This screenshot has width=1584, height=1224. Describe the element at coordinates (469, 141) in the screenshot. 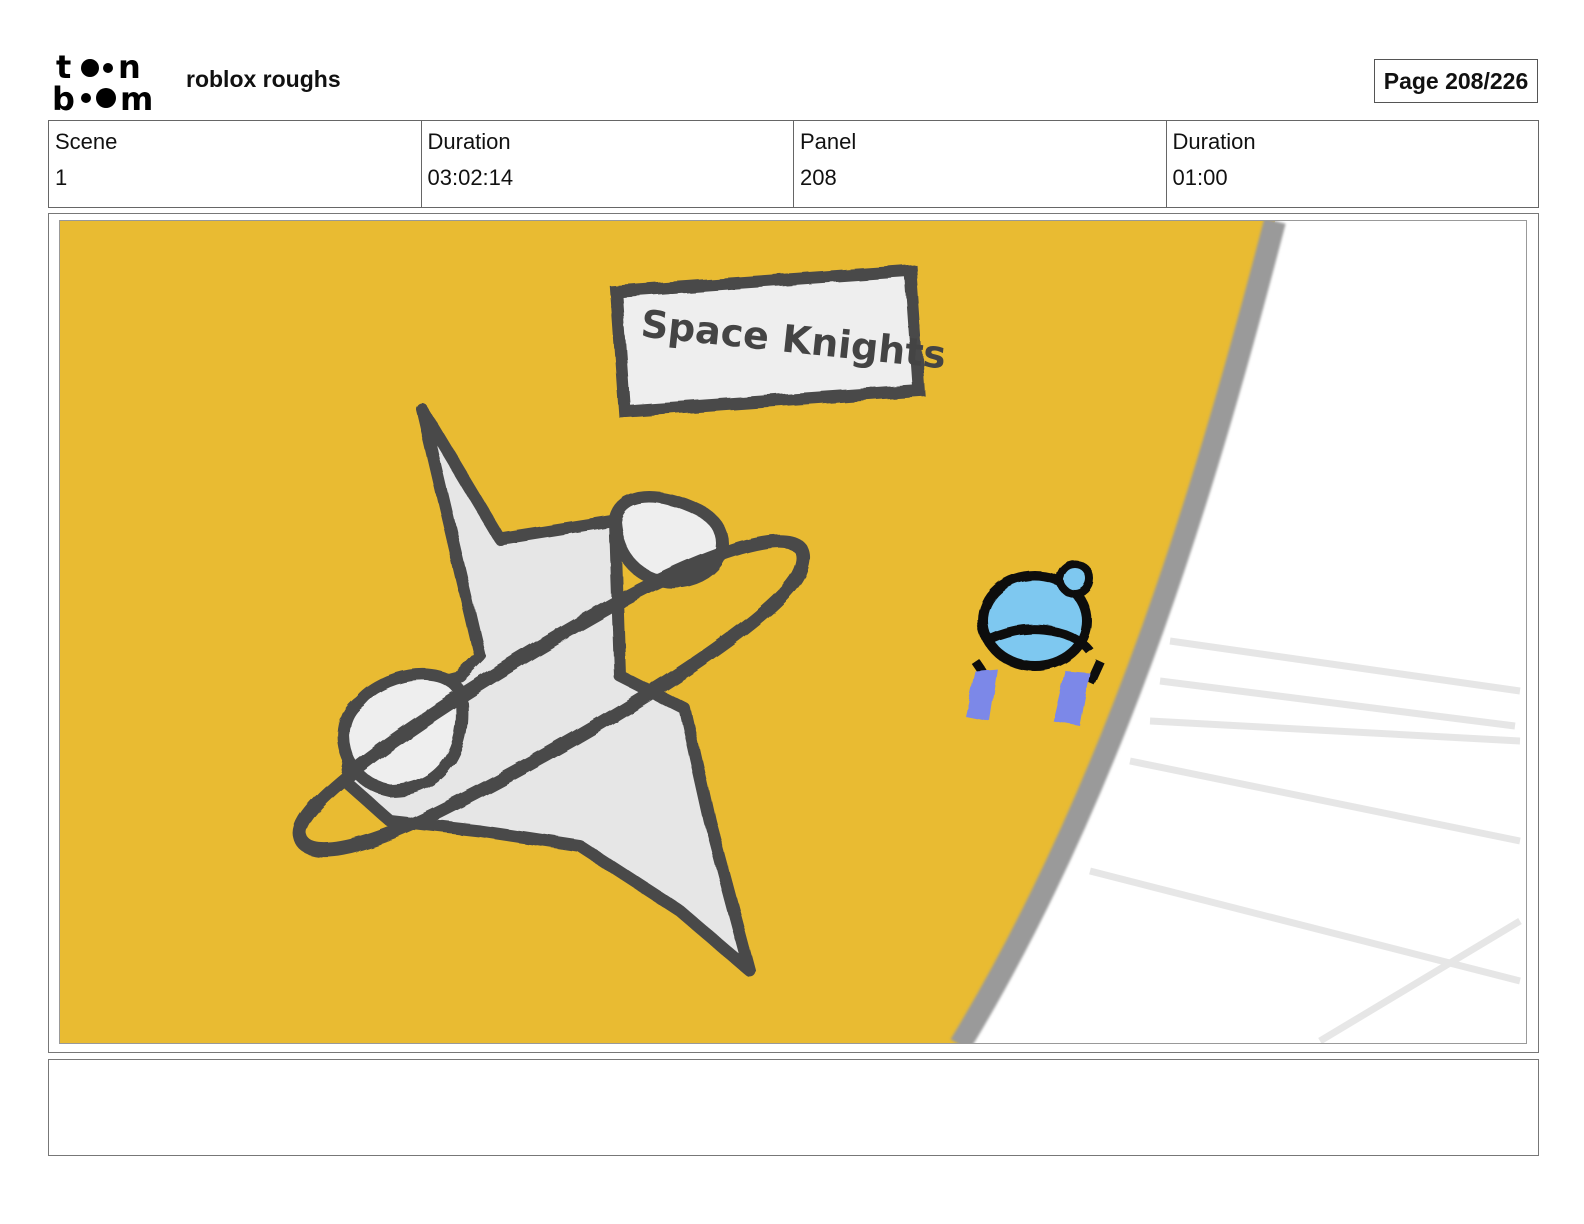

I see `scene-duration-label: Duration` at that location.